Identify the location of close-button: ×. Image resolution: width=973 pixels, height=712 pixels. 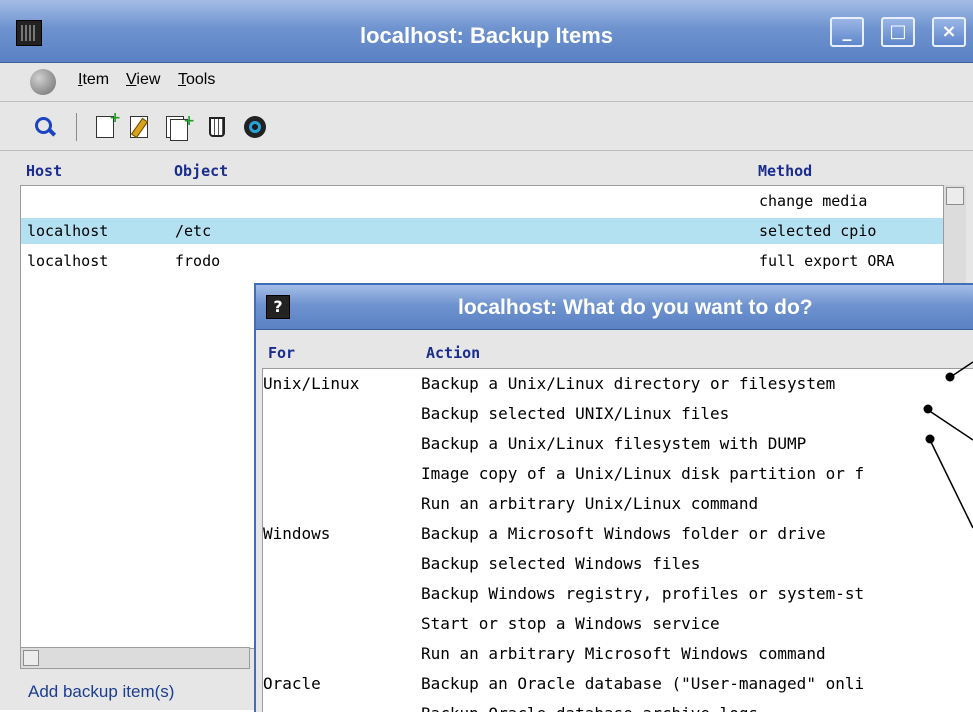
(949, 32).